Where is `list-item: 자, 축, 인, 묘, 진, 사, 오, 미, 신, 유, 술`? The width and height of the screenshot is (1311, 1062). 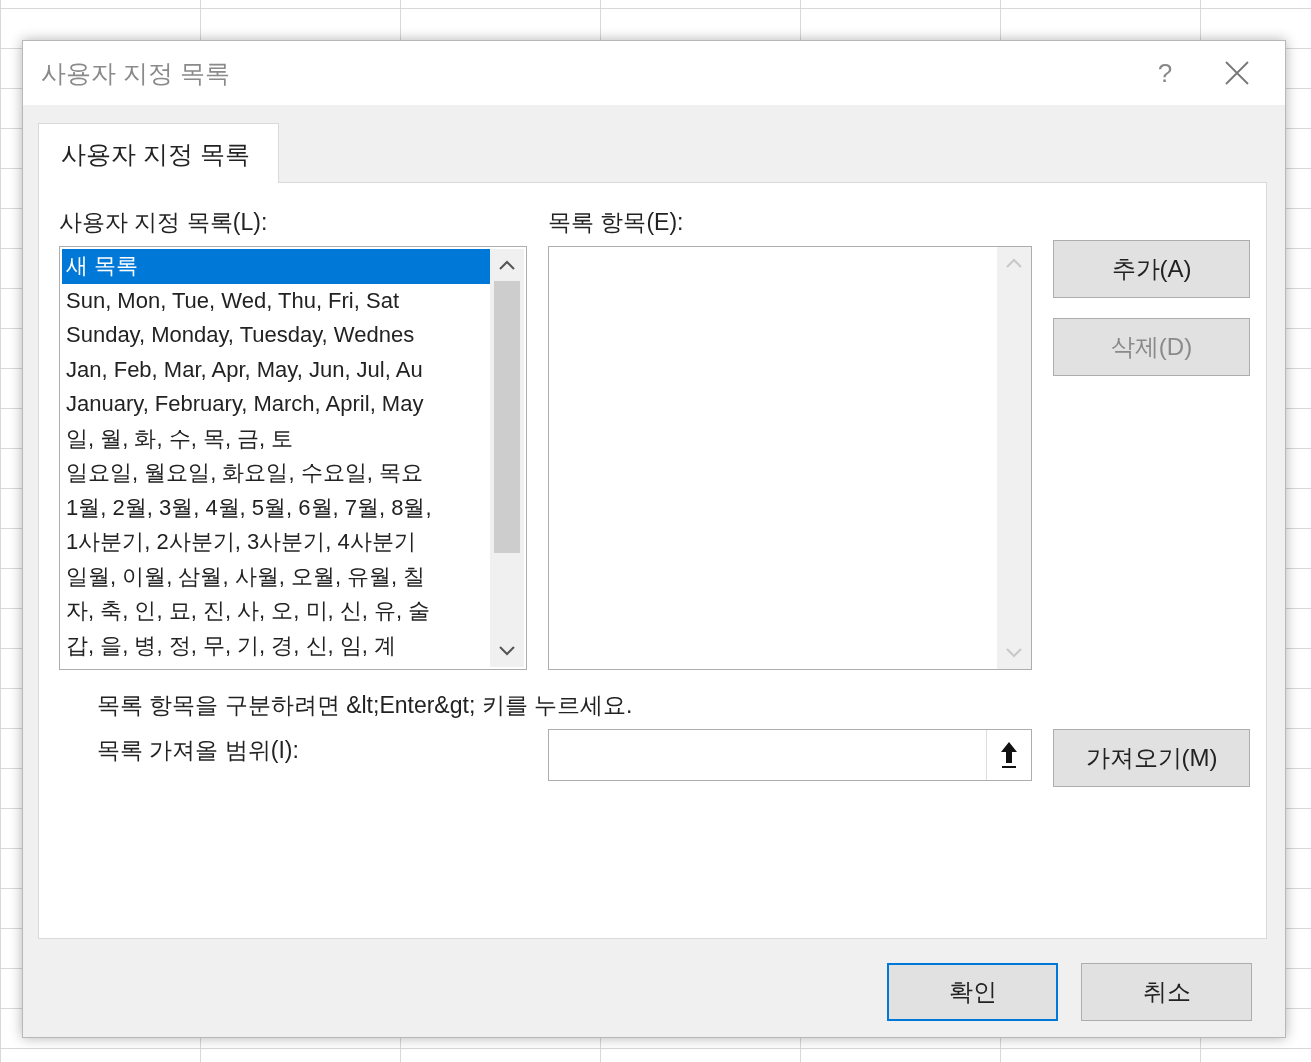 list-item: 자, 축, 인, 묘, 진, 사, 오, 미, 신, 유, 술 is located at coordinates (276, 611).